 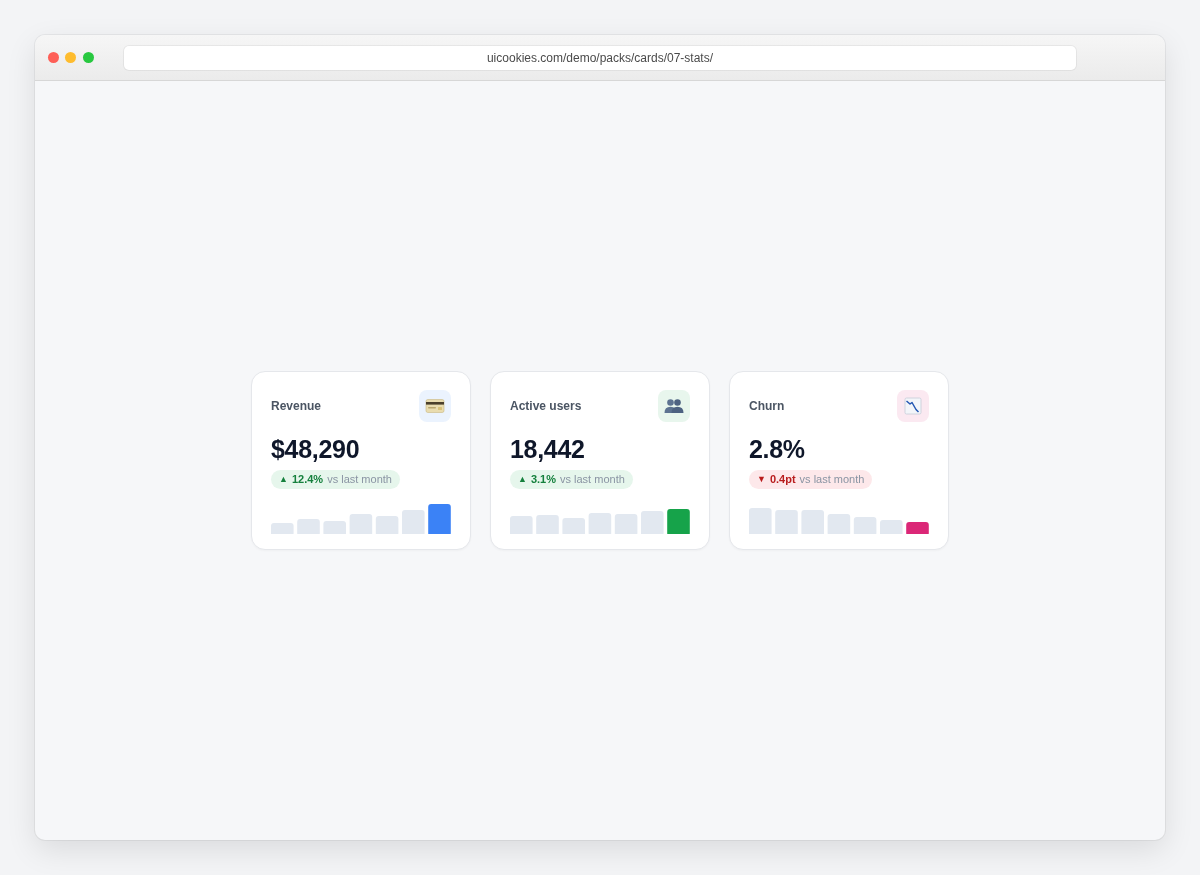 What do you see at coordinates (674, 406) in the screenshot?
I see `people-icon` at bounding box center [674, 406].